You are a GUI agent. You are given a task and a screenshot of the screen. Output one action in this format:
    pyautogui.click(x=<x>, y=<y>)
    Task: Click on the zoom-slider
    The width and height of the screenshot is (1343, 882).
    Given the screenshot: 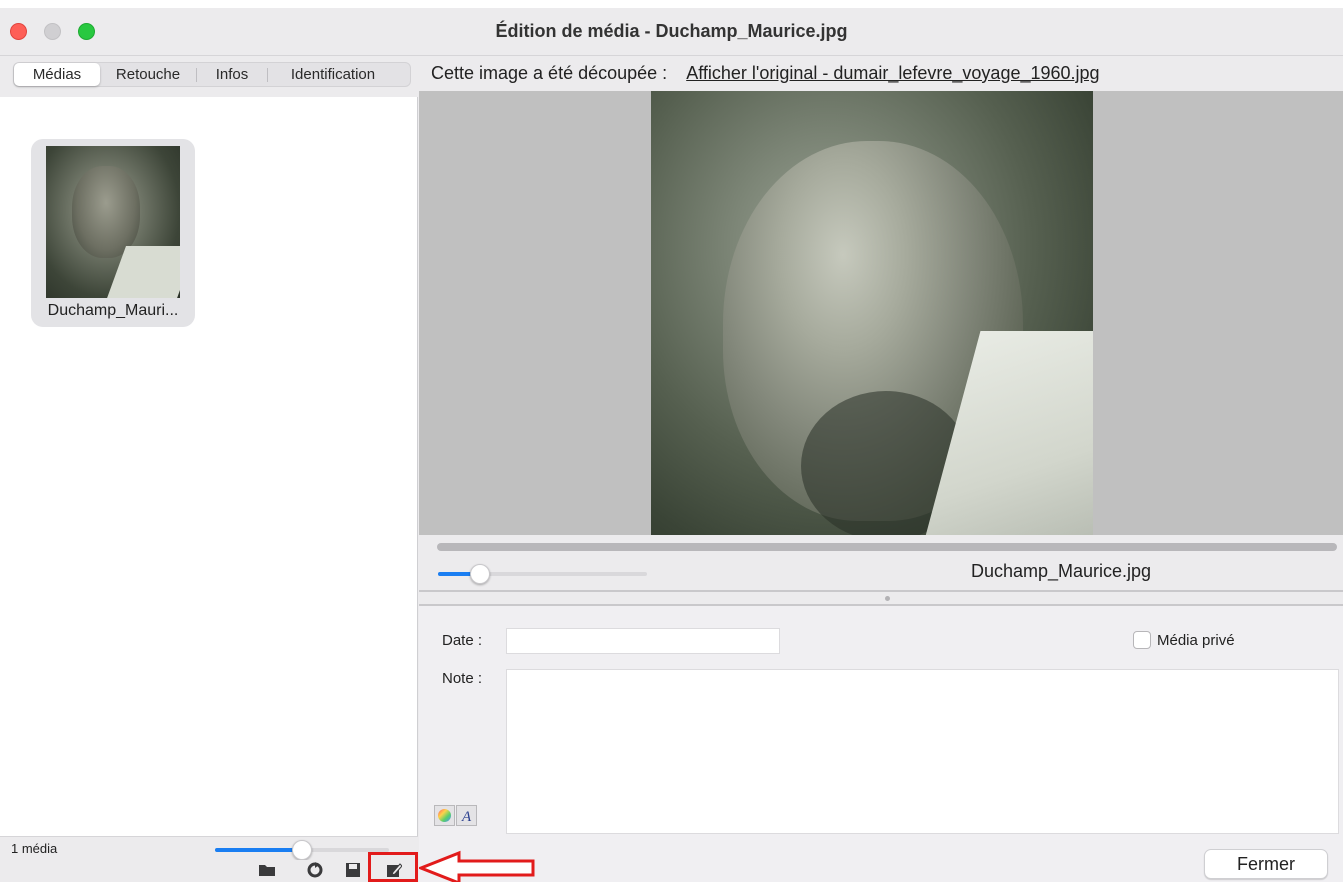 What is the action you would take?
    pyautogui.click(x=542, y=574)
    